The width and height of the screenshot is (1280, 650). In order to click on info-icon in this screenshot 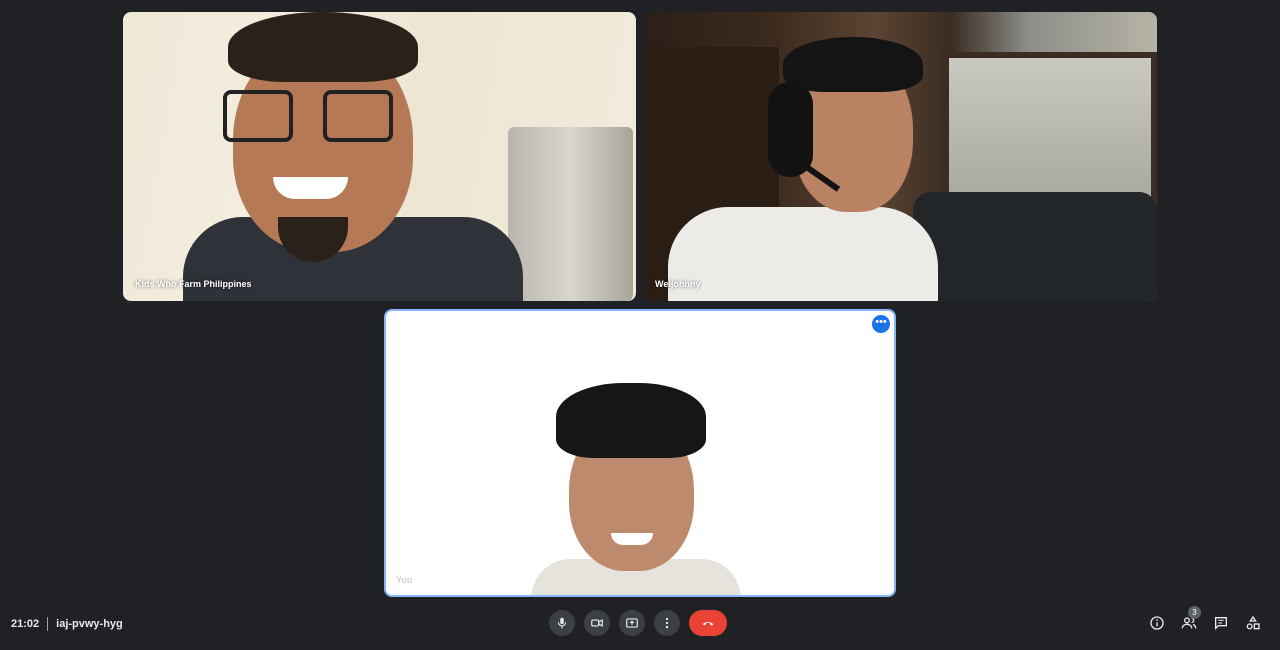, I will do `click(1157, 623)`.